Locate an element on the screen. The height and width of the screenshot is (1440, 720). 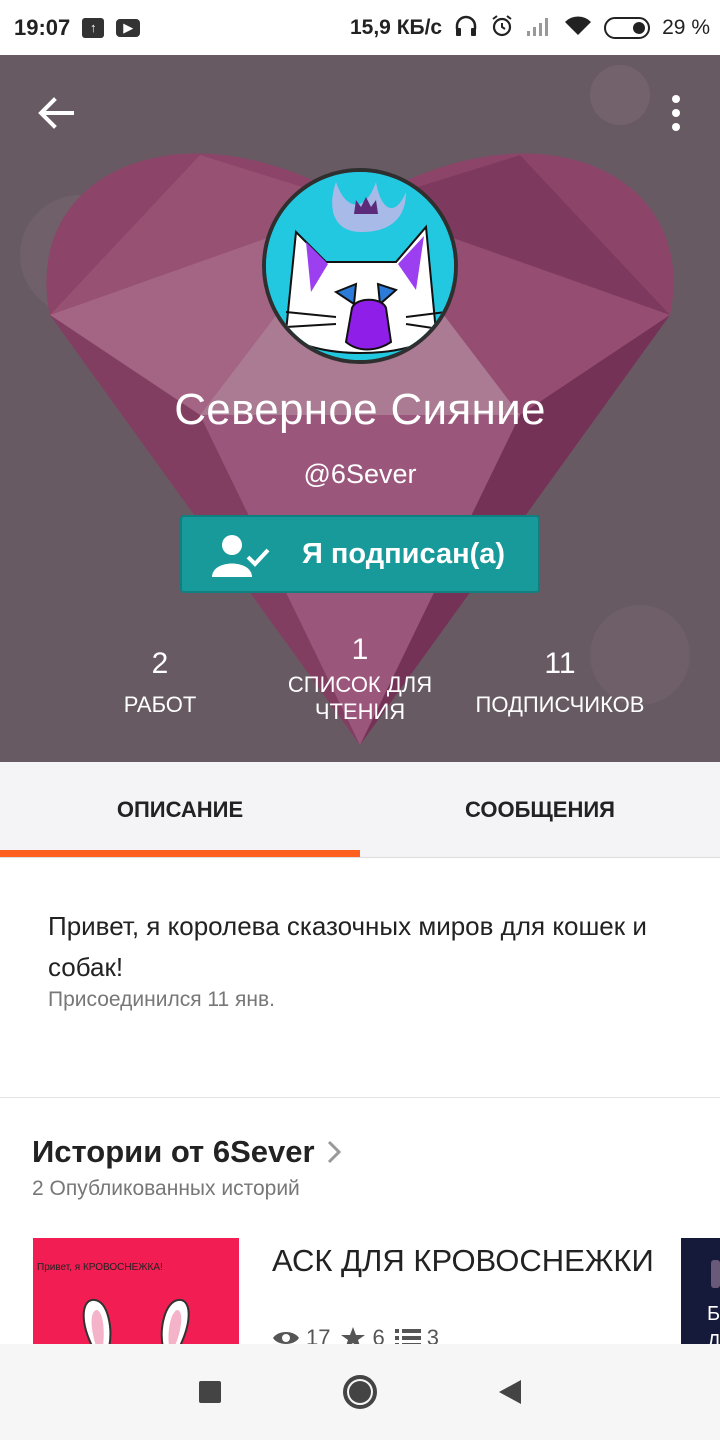
wifi-icon is located at coordinates (578, 28).